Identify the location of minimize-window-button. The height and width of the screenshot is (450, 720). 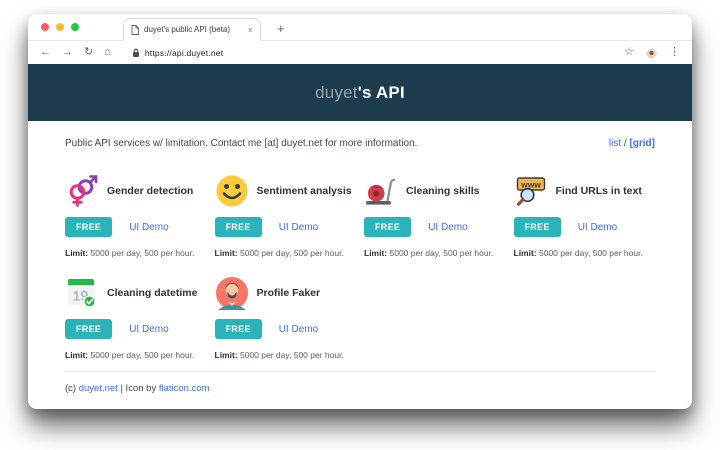
(60, 27).